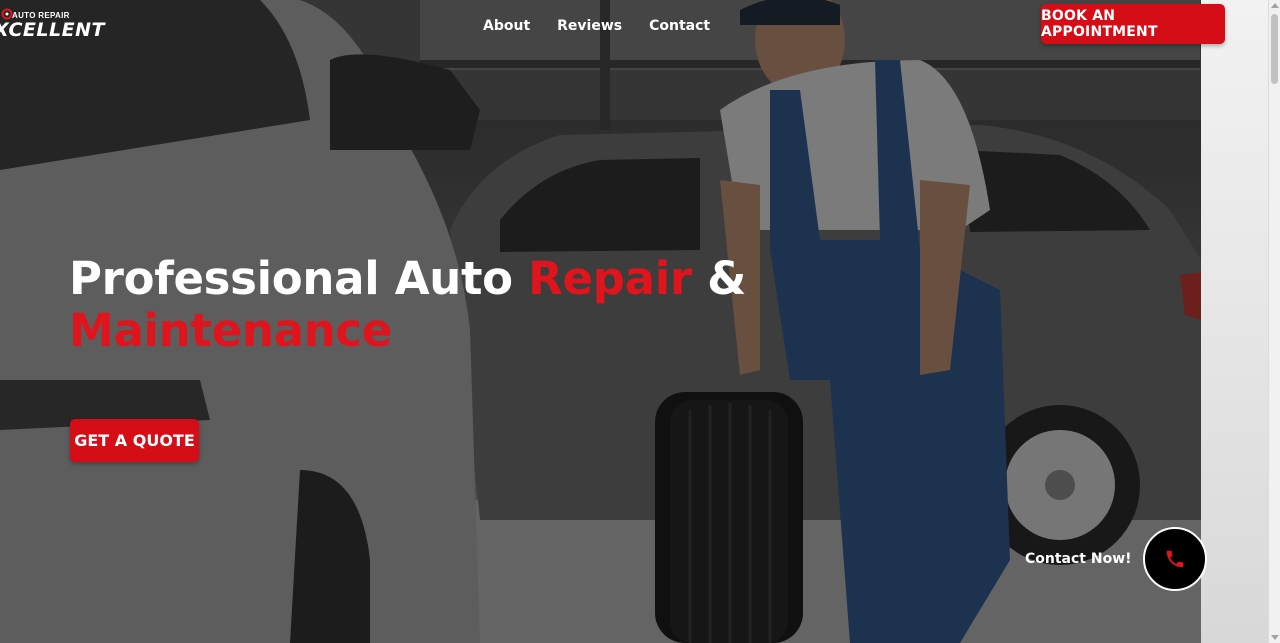 This screenshot has width=1280, height=643. Describe the element at coordinates (52, 30) in the screenshot. I see `logo-name: XCELLENT` at that location.